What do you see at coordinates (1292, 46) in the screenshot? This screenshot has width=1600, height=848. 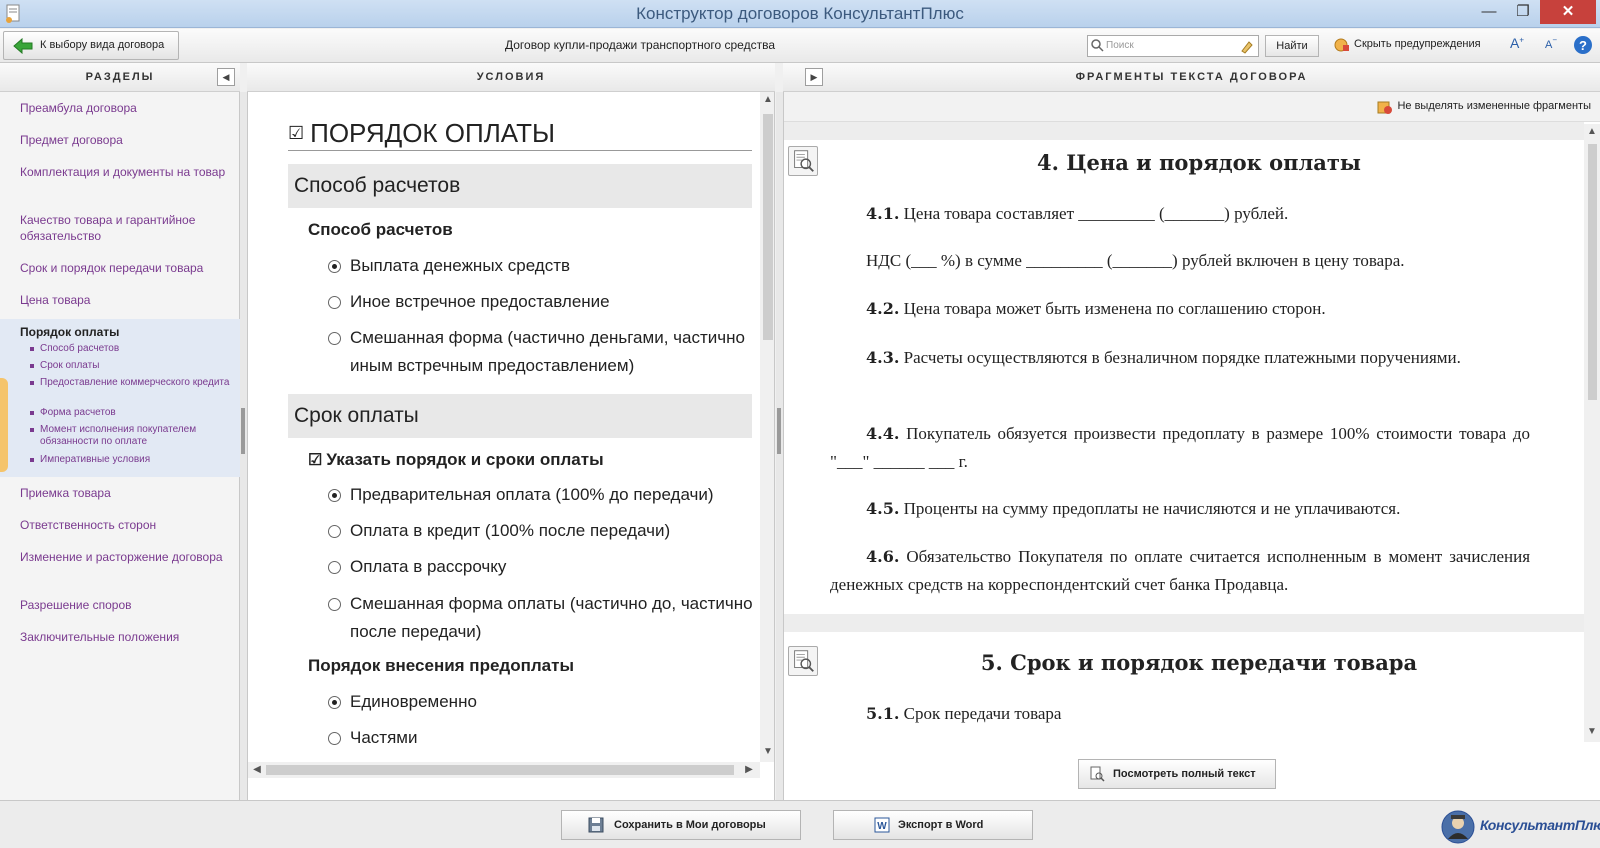 I see `find-button: Найти` at bounding box center [1292, 46].